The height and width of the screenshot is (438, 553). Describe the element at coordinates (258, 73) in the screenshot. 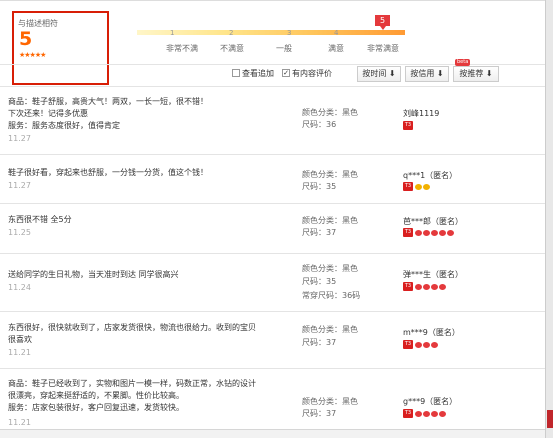

I see `additional-reviews-label: 查看追加` at that location.